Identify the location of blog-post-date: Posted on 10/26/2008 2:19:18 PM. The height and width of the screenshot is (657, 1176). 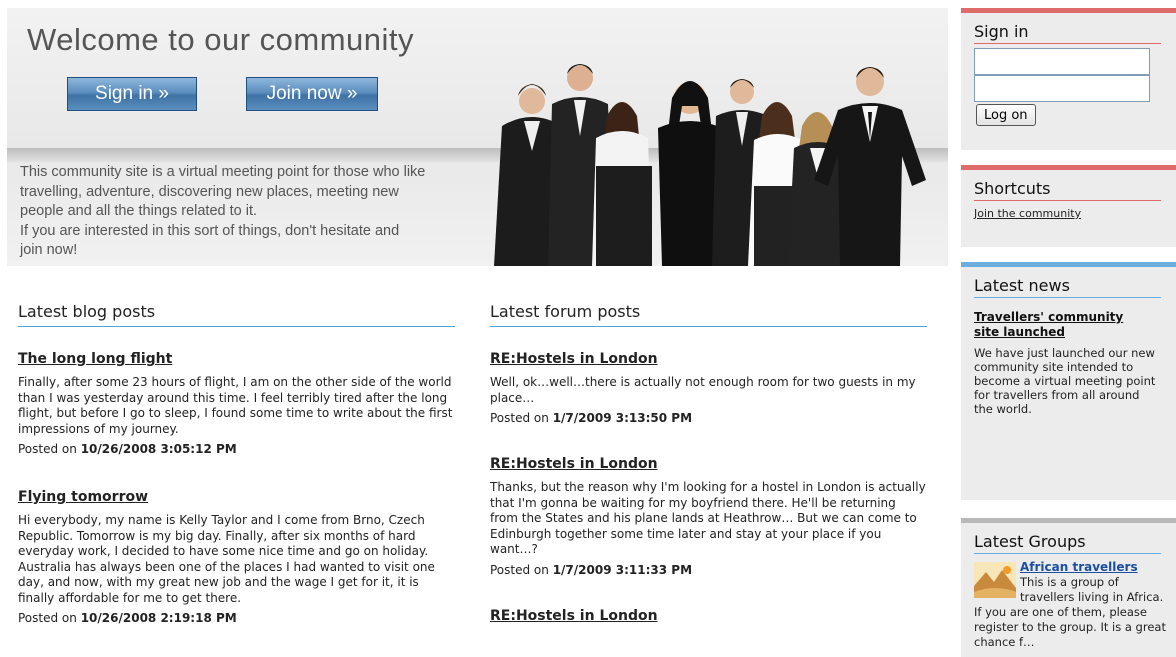
(236, 618).